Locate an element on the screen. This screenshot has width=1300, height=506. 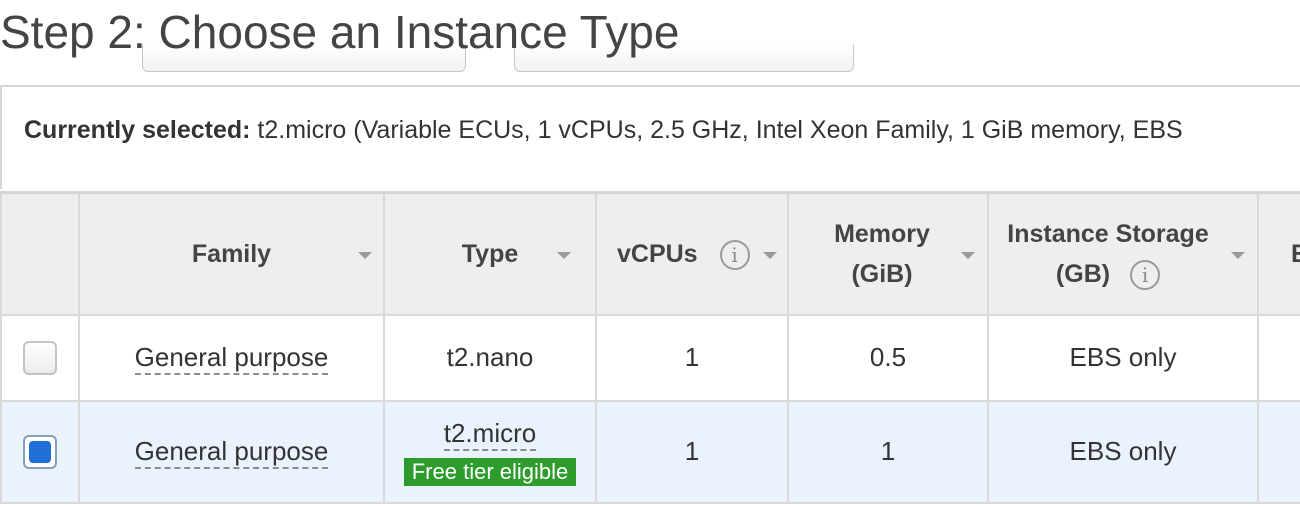
memory-value: 1 is located at coordinates (888, 451).